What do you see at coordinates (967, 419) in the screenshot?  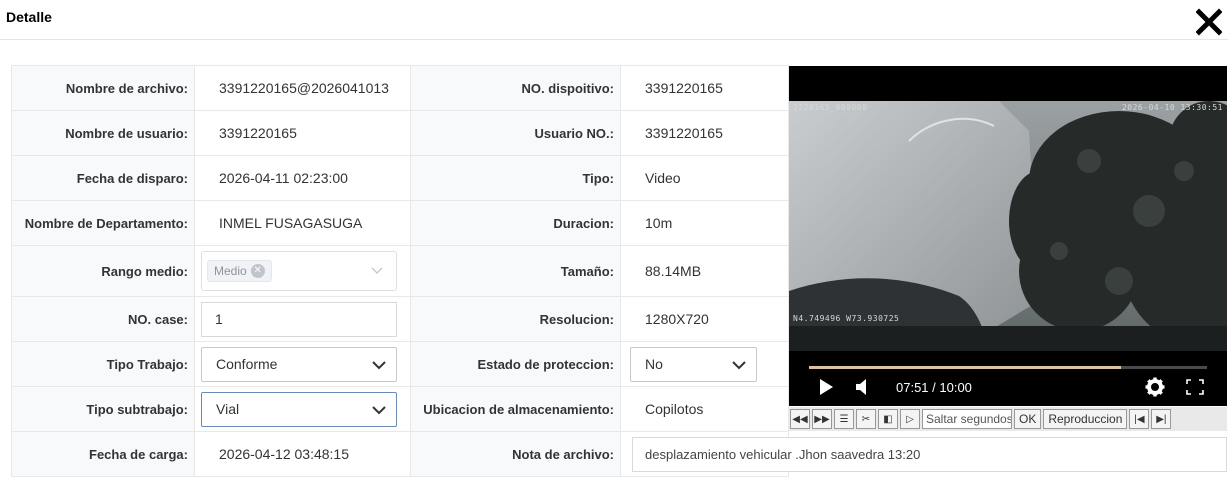 I see `seek-seconds-input: Saltar segundos` at bounding box center [967, 419].